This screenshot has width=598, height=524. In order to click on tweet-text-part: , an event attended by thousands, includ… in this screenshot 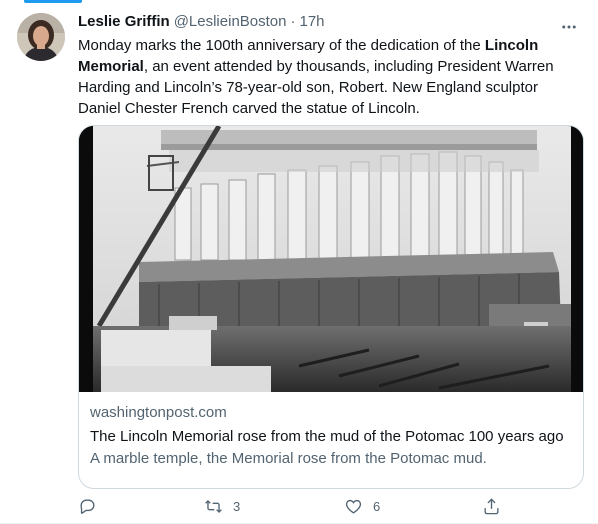, I will do `click(316, 87)`.